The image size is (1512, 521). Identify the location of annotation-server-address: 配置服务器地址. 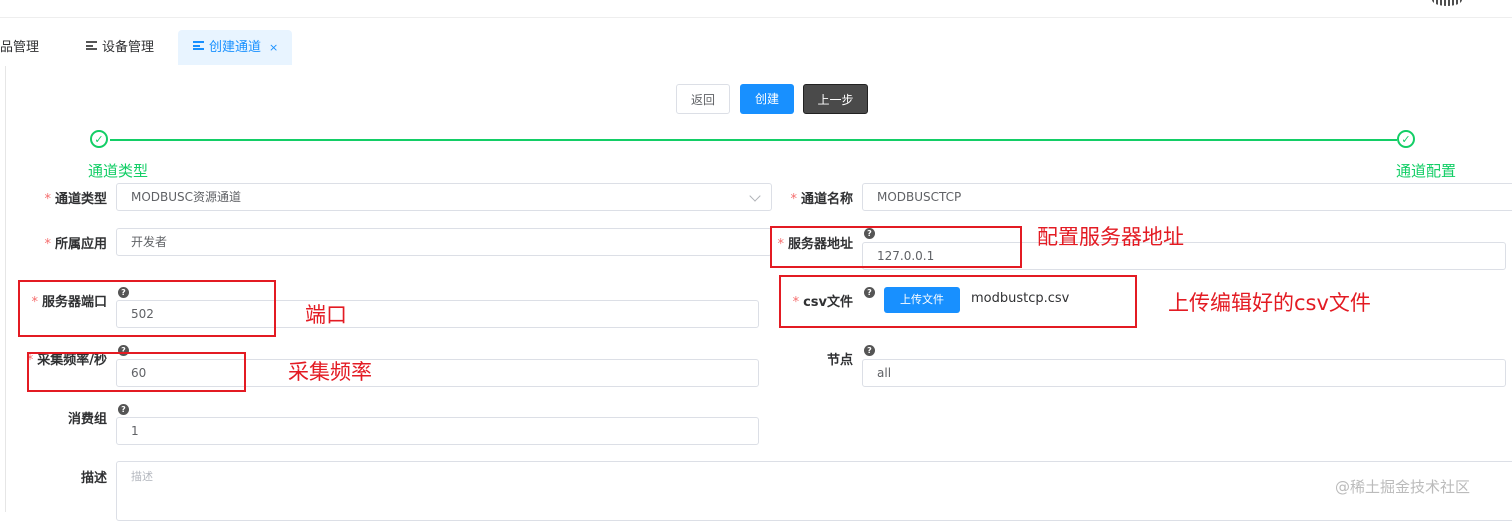
(1110, 237).